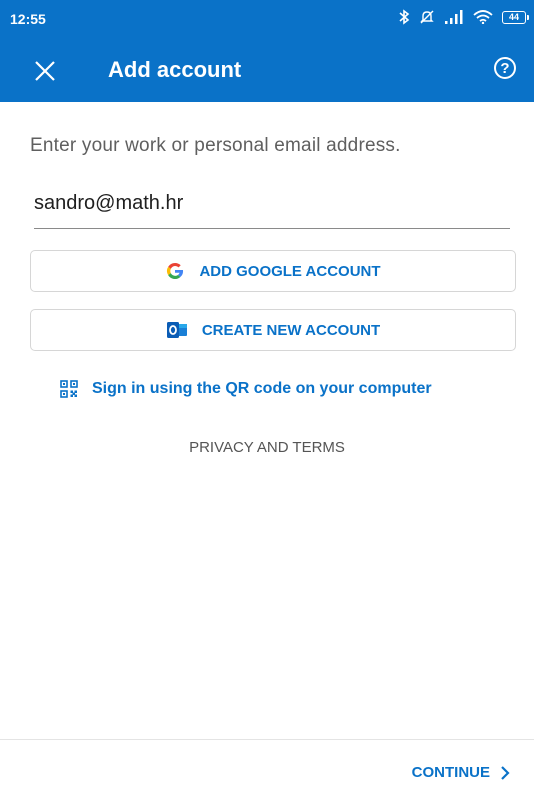 The height and width of the screenshot is (809, 534). What do you see at coordinates (28, 19) in the screenshot?
I see `status-time: 12:55` at bounding box center [28, 19].